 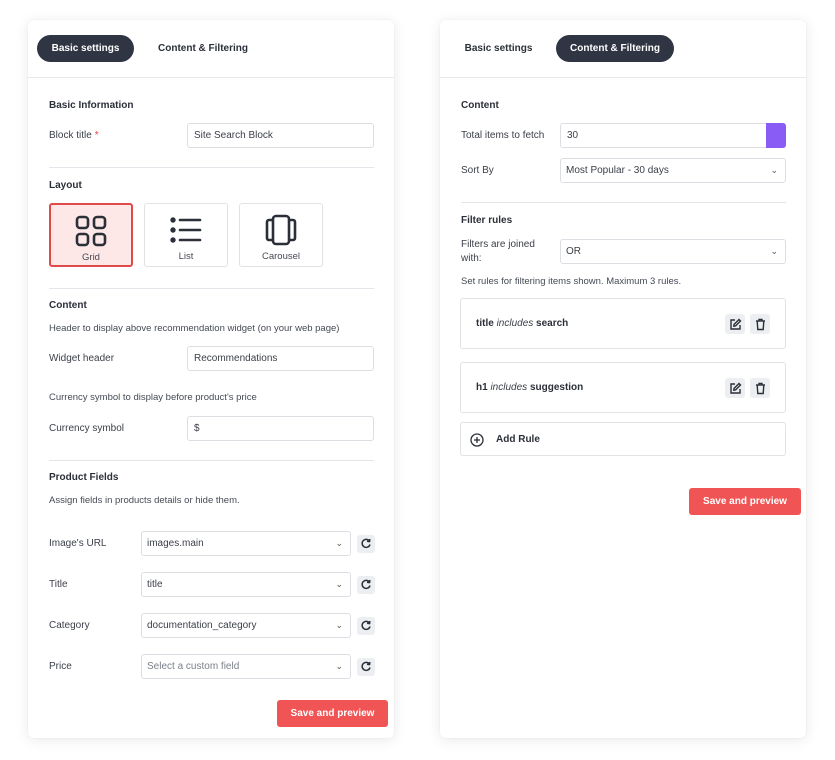 What do you see at coordinates (503, 135) in the screenshot?
I see `total-items-label: Total items to fetch` at bounding box center [503, 135].